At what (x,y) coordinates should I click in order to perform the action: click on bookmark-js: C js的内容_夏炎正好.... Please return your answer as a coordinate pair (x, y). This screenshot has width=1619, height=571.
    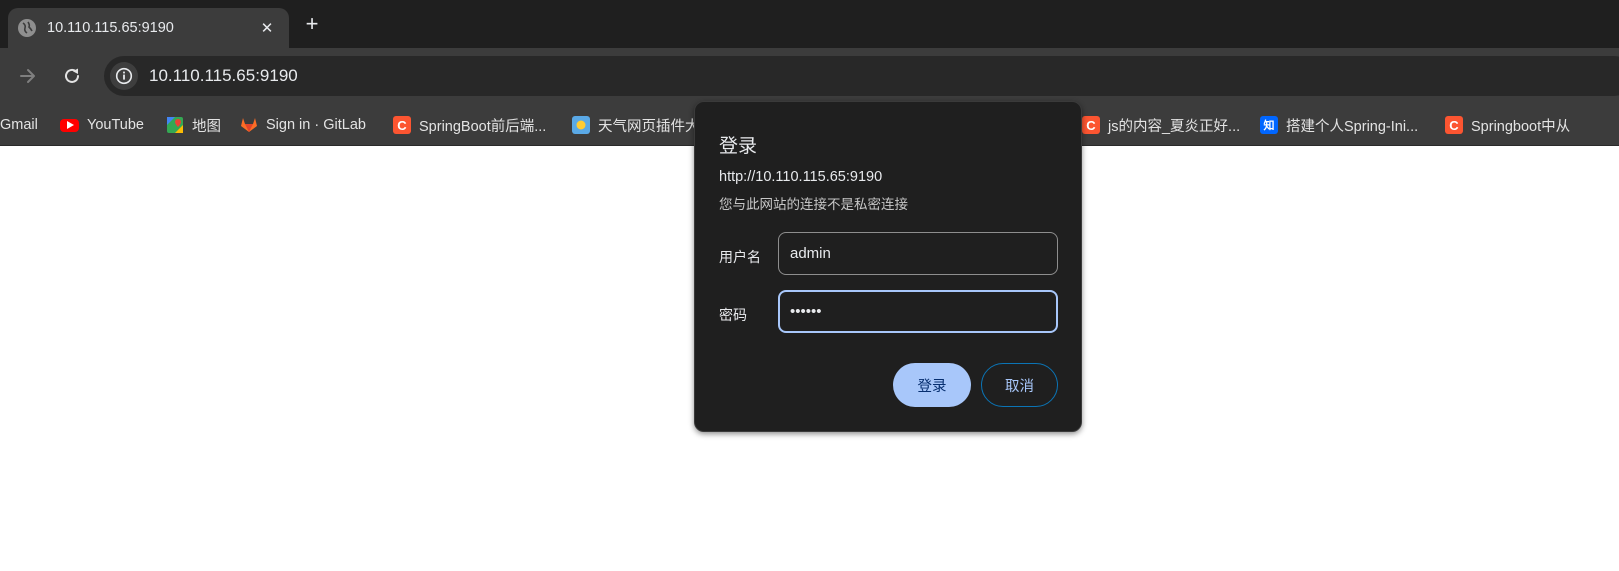
    Looking at the image, I should click on (1161, 125).